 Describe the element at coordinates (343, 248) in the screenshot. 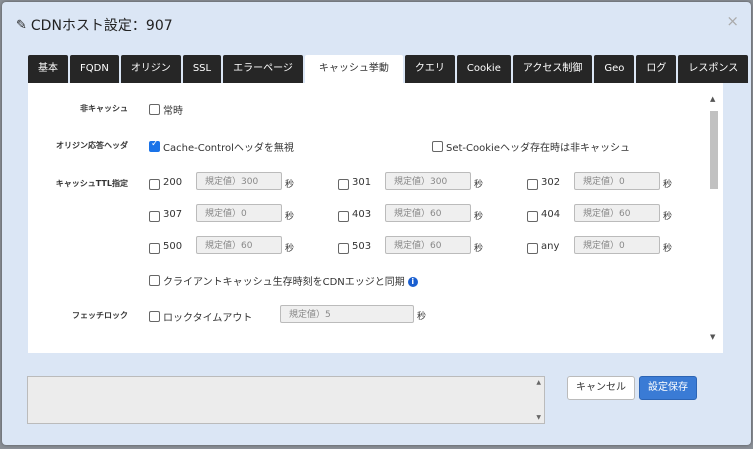

I see `ttl-503-checkbox` at that location.